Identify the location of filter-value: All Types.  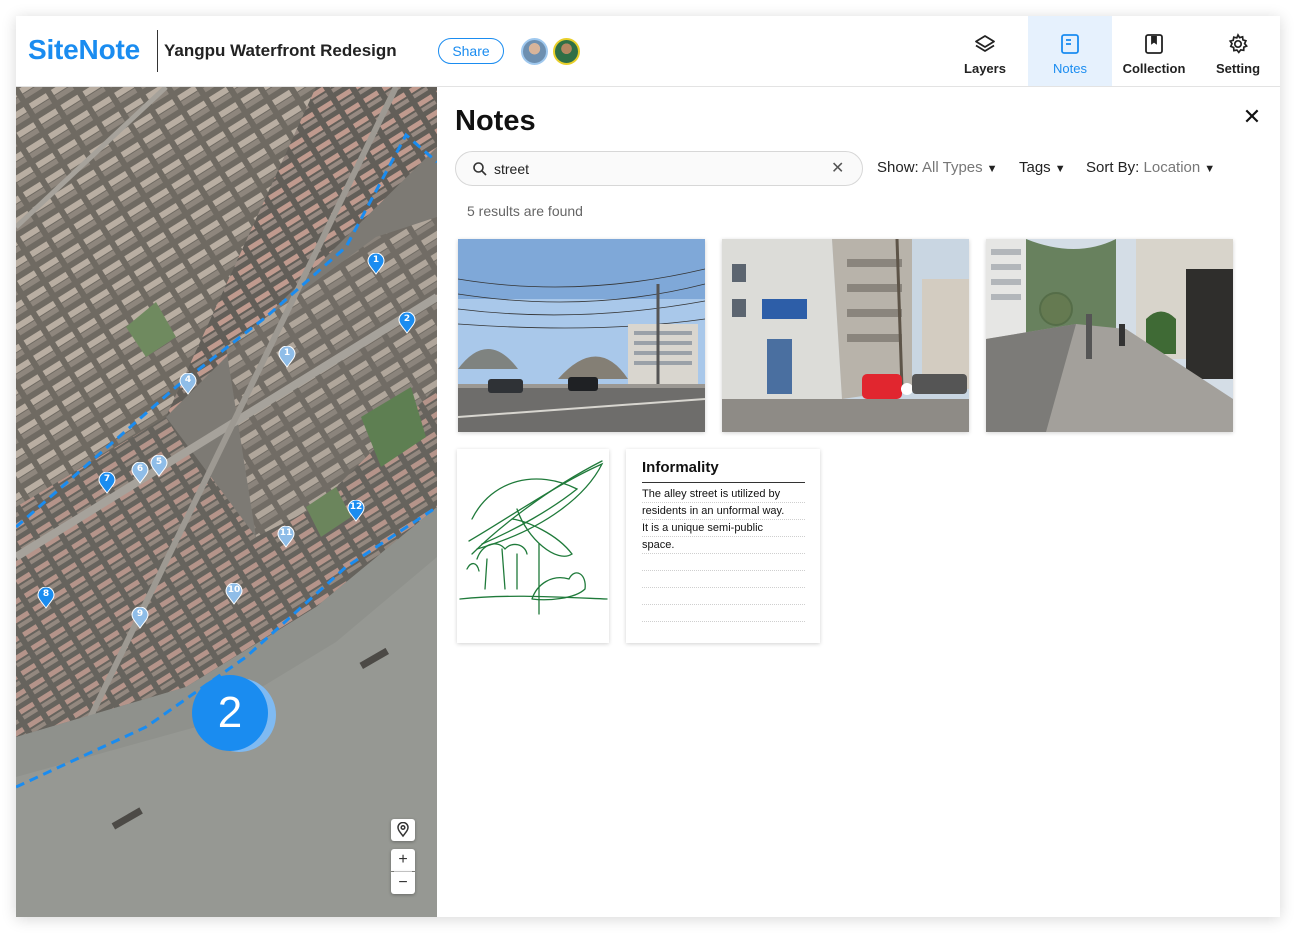
(952, 167).